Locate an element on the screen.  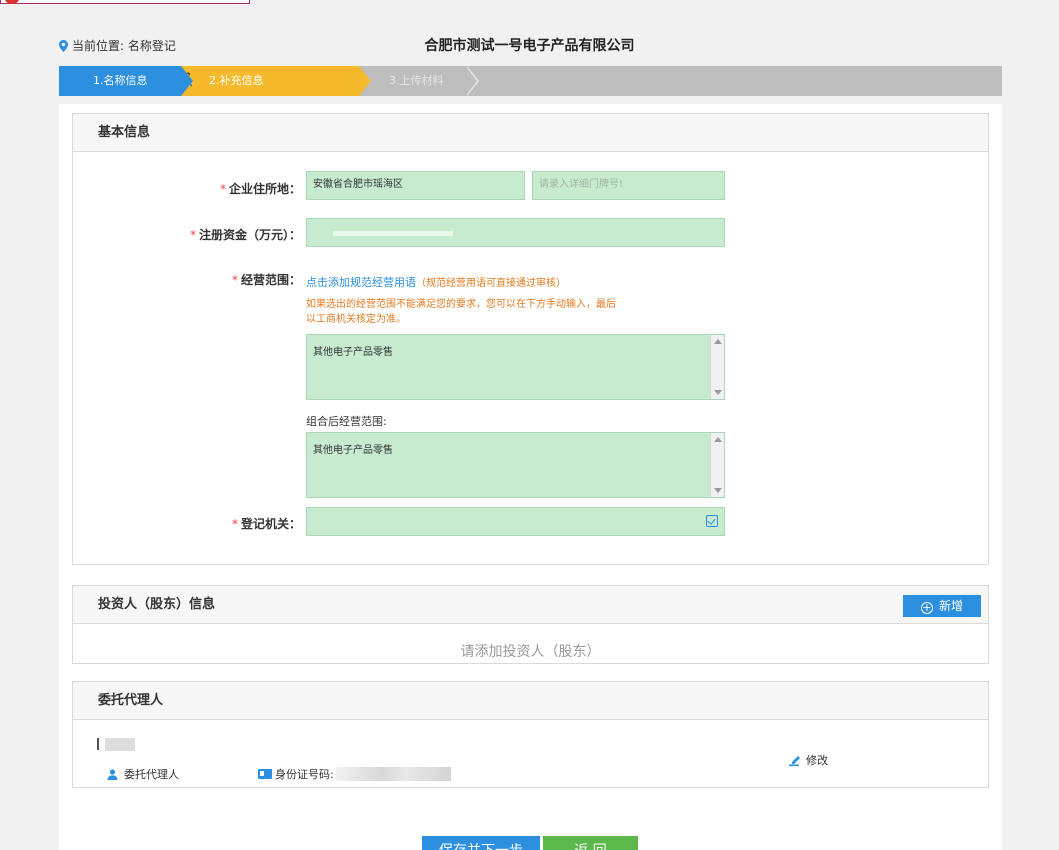
basic-info-title: 基本信息 is located at coordinates (530, 133).